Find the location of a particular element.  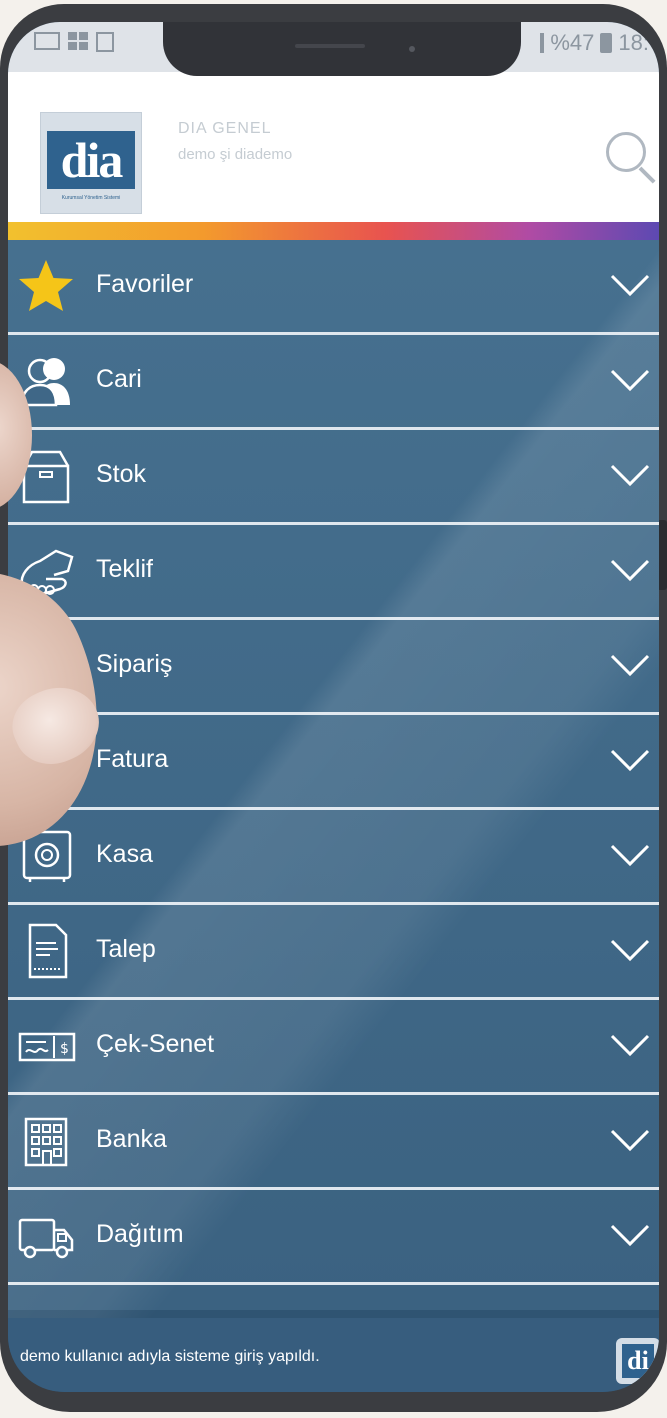

menu-item-siparis: Sipariş is located at coordinates (333, 667).